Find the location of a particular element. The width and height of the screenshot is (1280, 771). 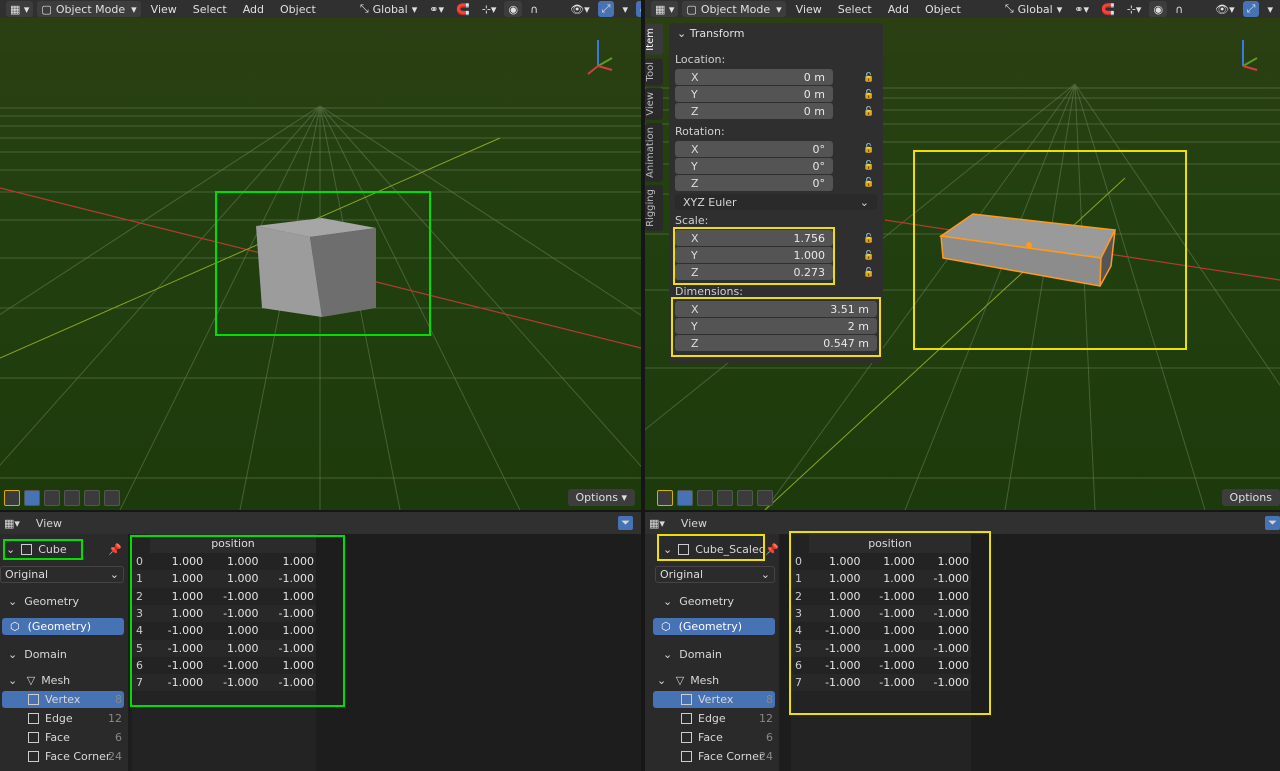

rotation-x-field: X 0° is located at coordinates (754, 149).